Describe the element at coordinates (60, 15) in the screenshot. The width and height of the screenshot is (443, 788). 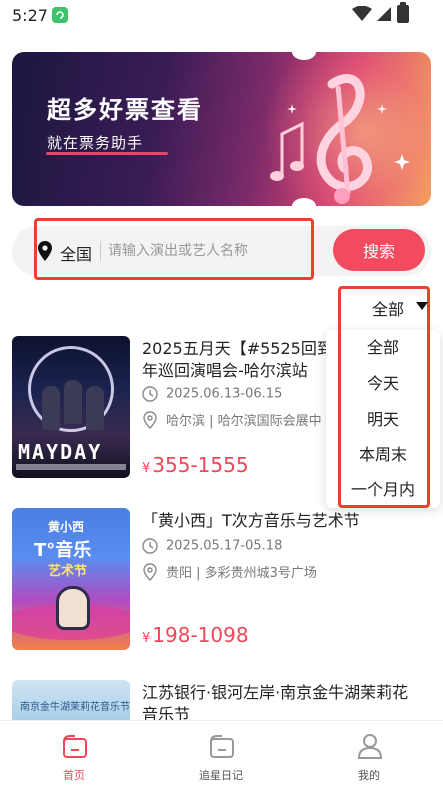
I see `app-notification-icon` at that location.